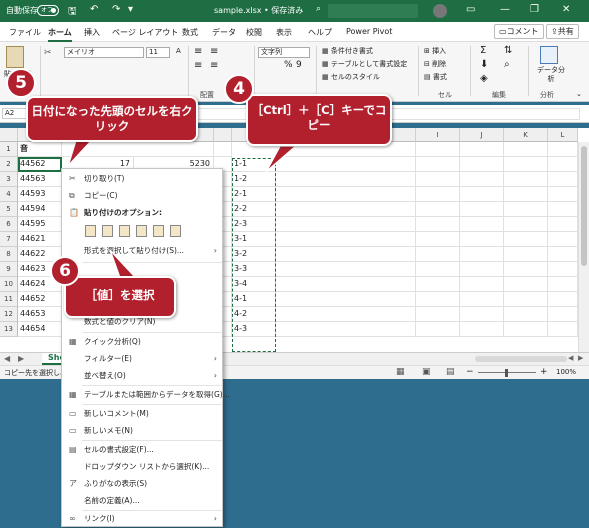 Image resolution: width=589 pixels, height=528 pixels. What do you see at coordinates (112, 119) in the screenshot?
I see `callout-step5: 日付になった先頭のセルを右クリック` at bounding box center [112, 119].